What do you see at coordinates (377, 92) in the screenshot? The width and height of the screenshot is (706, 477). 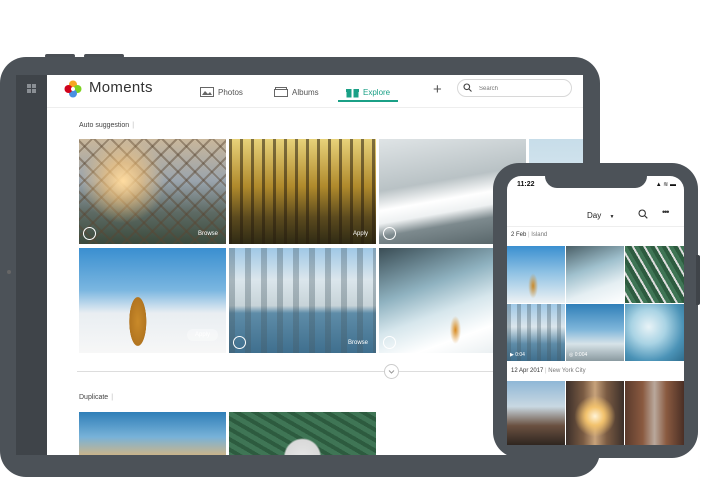 I see `nav-explore-label: Explore` at bounding box center [377, 92].